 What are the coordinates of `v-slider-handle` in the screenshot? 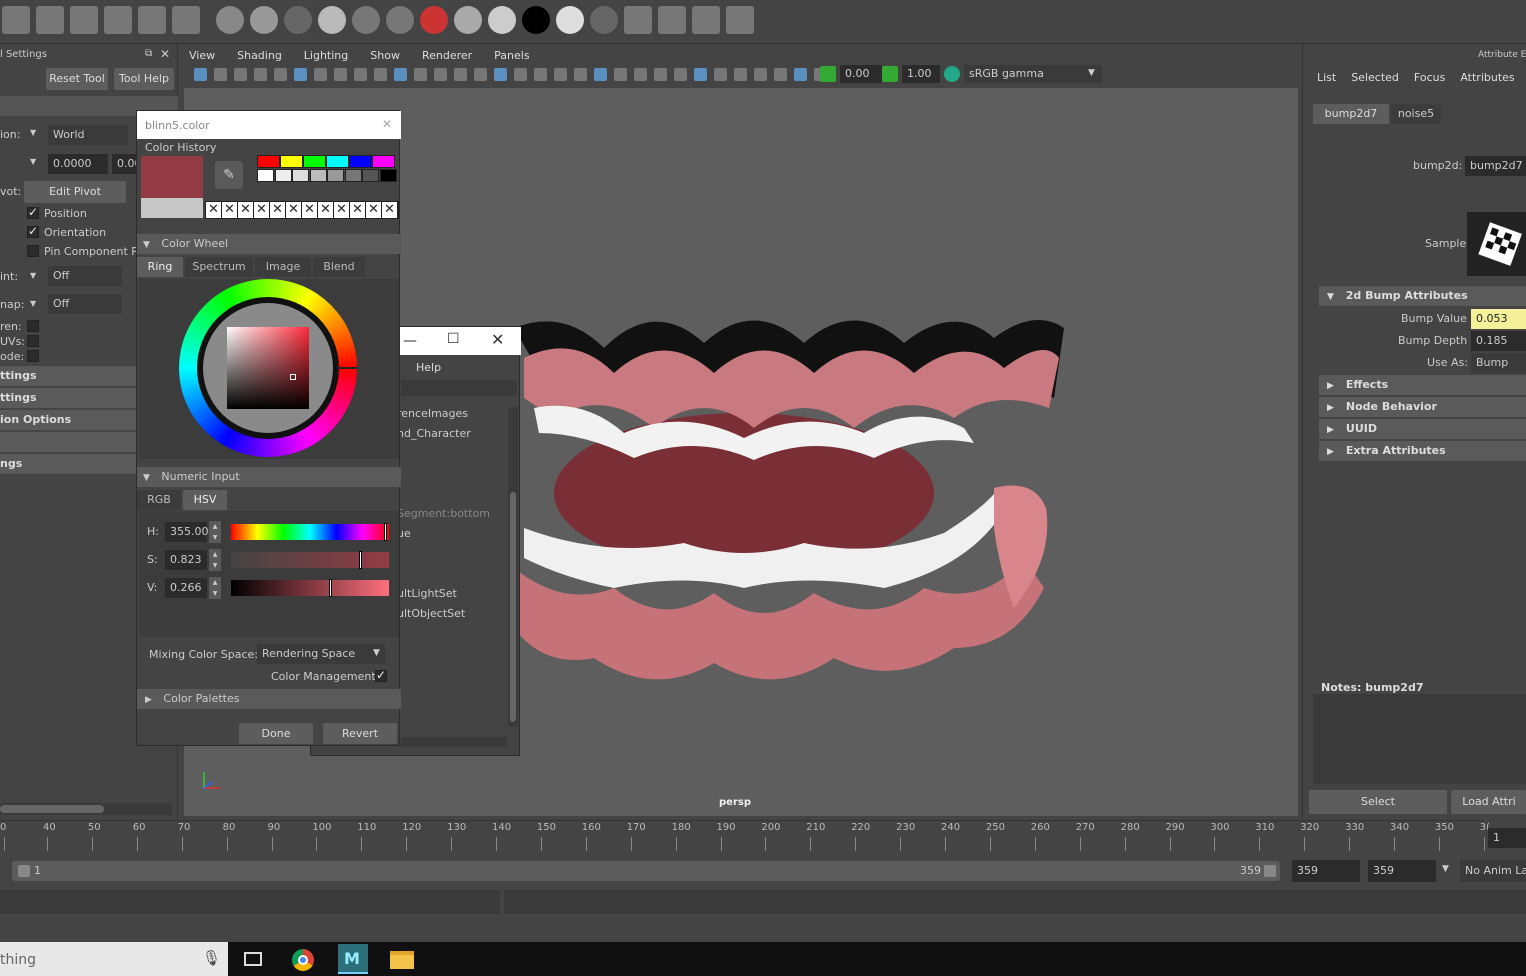 It's located at (330, 588).